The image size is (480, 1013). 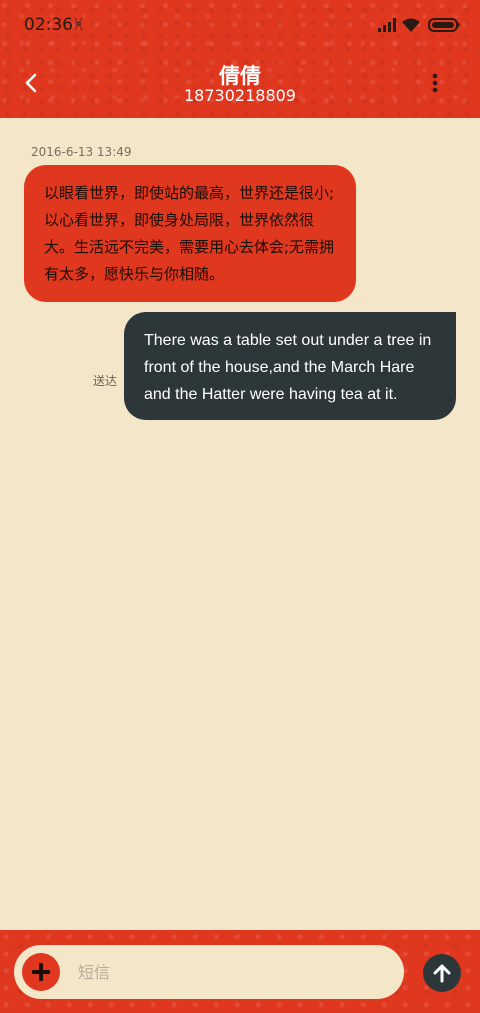 I want to click on status-bar: 02:36 ᚸ, so click(x=240, y=26).